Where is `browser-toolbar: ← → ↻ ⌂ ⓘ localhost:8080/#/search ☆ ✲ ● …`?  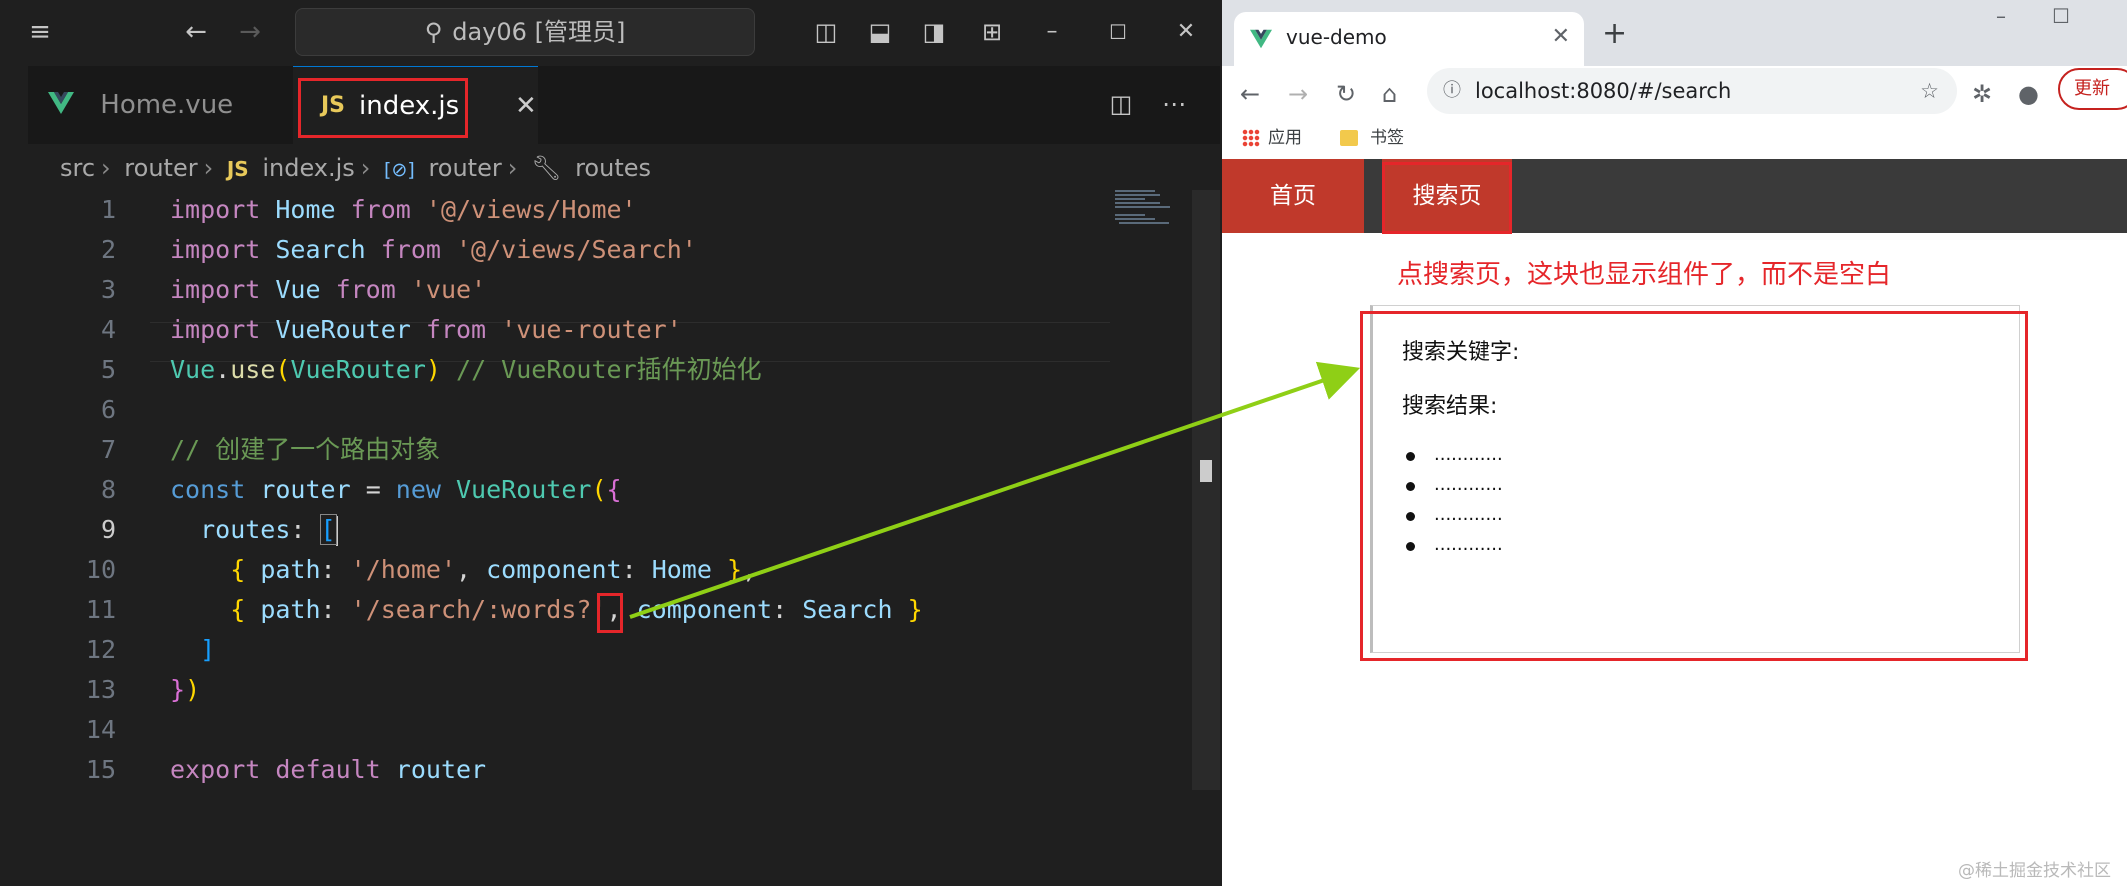
browser-toolbar: ← → ↻ ⌂ ⓘ localhost:8080/#/search ☆ ✲ ● … is located at coordinates (1674, 118).